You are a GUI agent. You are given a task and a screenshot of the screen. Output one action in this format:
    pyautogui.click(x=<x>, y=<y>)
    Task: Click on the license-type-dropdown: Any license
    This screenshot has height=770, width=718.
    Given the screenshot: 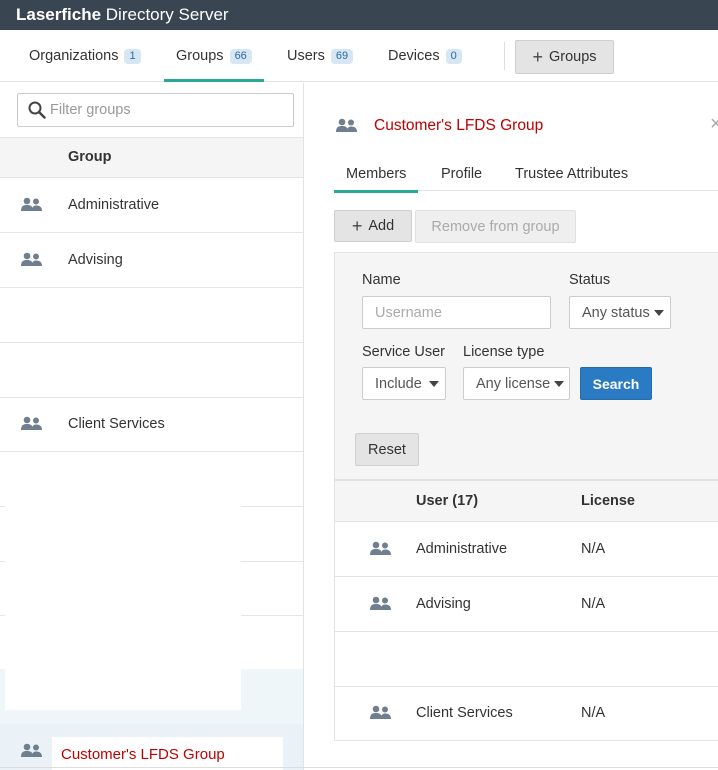 What is the action you would take?
    pyautogui.click(x=516, y=383)
    